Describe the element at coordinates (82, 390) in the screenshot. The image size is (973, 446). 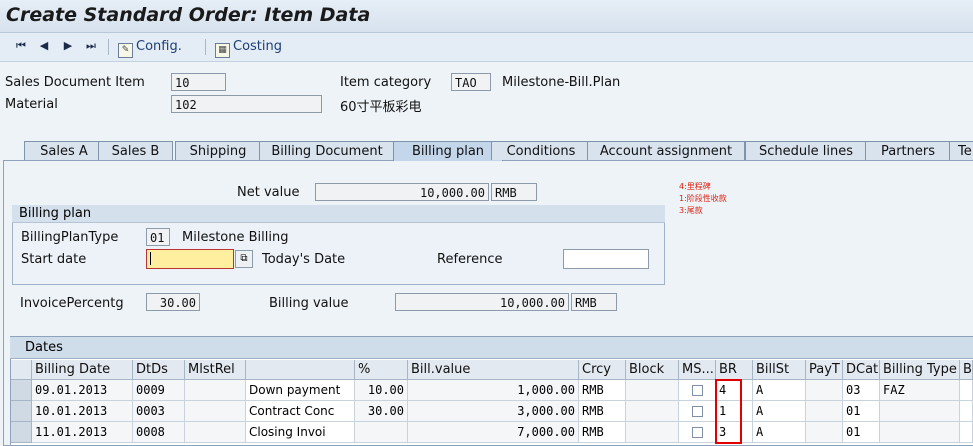
I see `billing-date-cell: 09.01.2013` at that location.